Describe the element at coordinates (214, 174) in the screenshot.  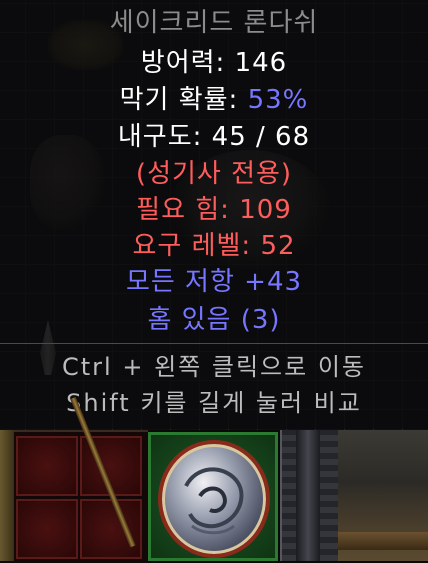
I see `class-restriction: (성기사 전용)` at that location.